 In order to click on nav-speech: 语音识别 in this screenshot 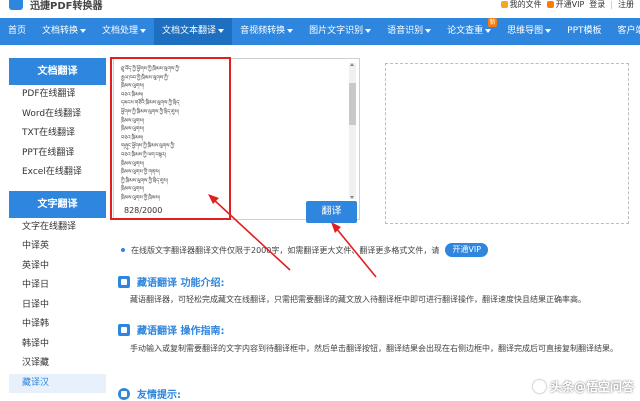, I will do `click(409, 31)`.